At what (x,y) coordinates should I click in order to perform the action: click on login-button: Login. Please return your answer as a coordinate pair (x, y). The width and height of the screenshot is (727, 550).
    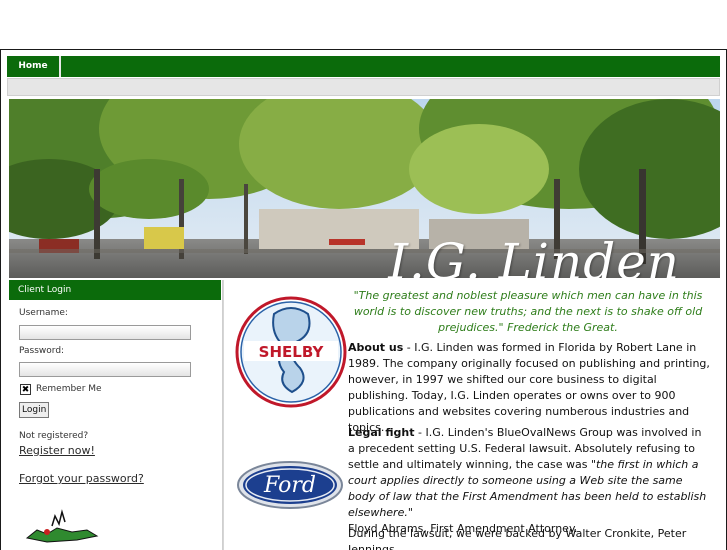
    Looking at the image, I should click on (34, 410).